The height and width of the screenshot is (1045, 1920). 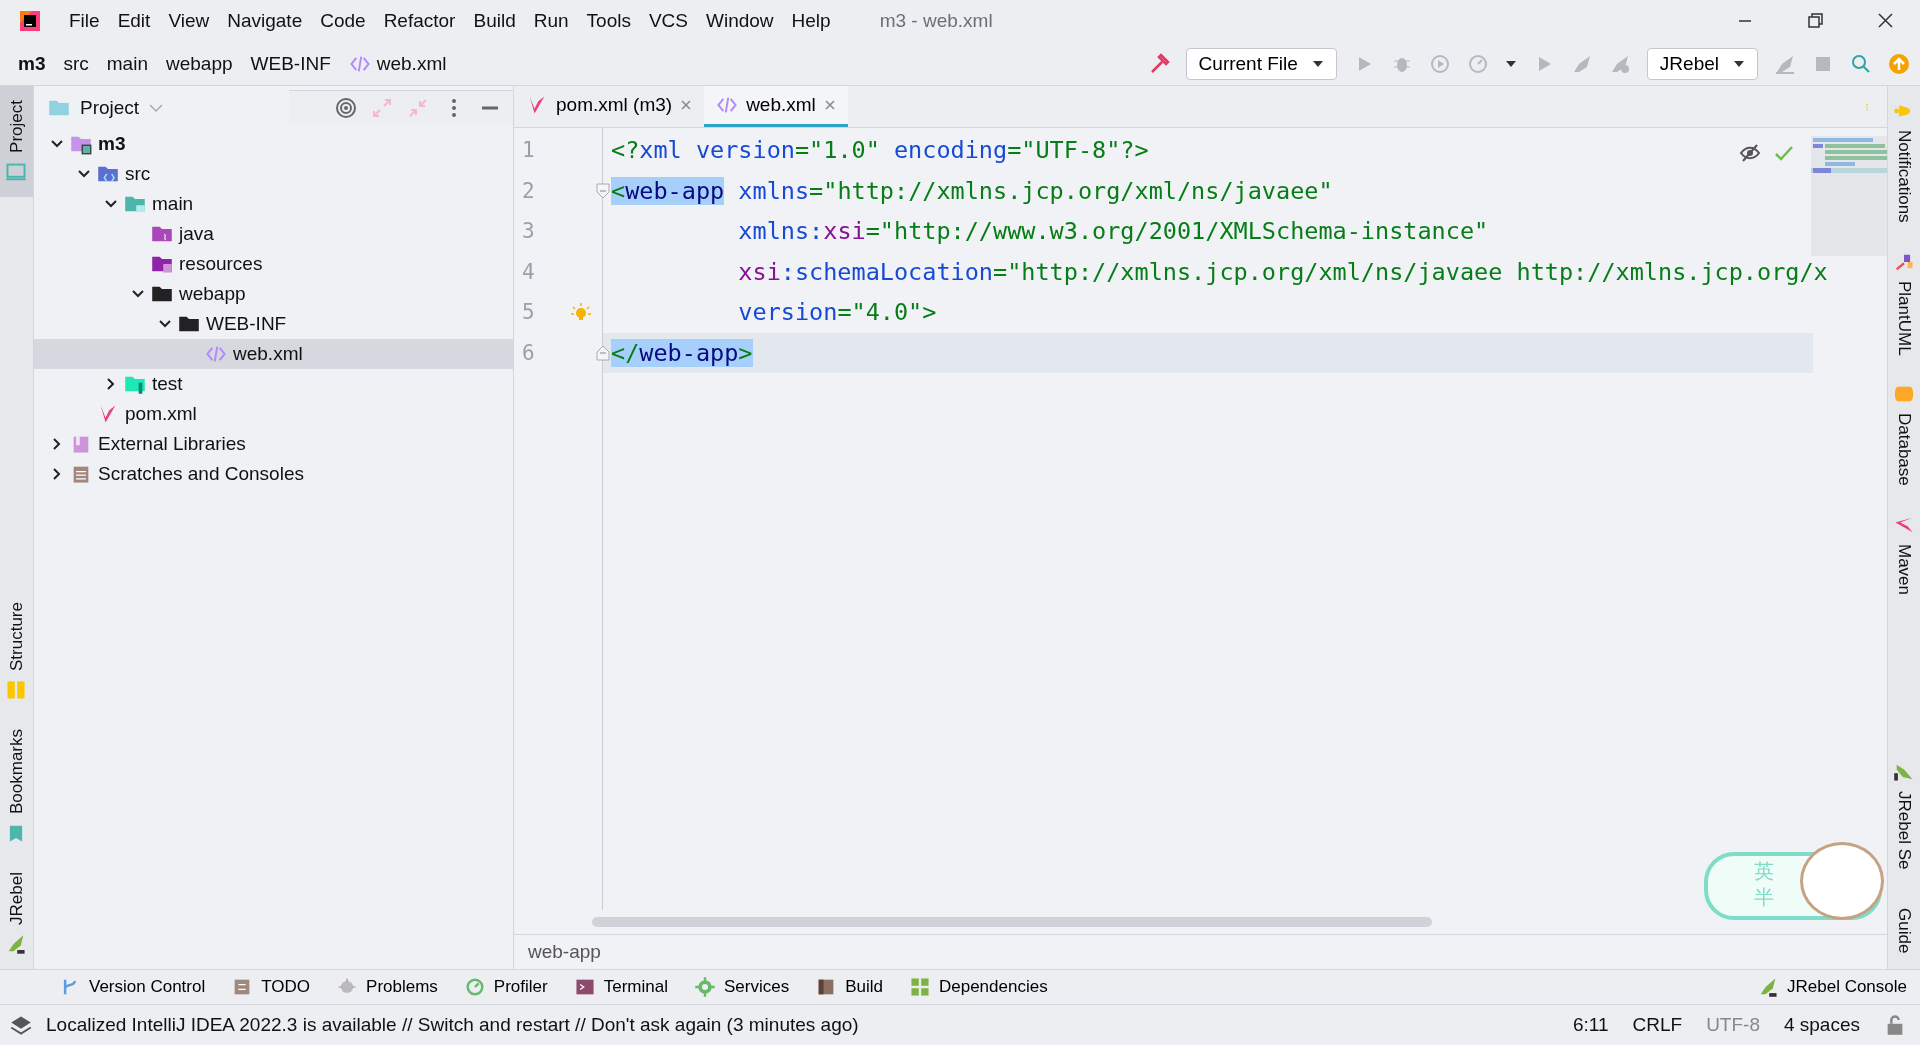 I want to click on tool-window-tab: PlantUML, so click(x=1904, y=303).